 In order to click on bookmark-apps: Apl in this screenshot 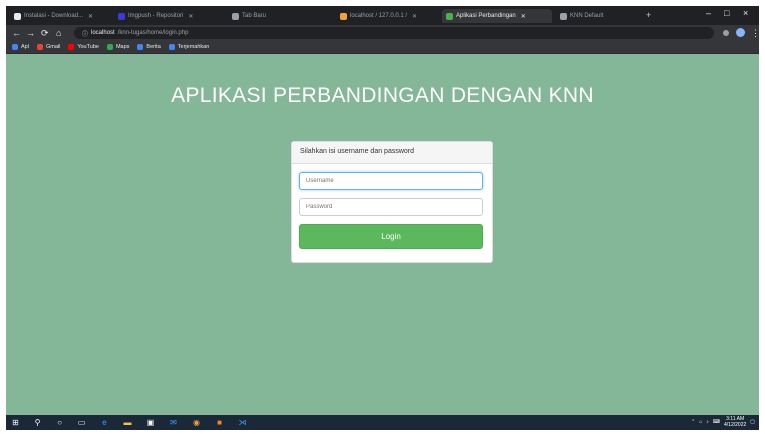, I will do `click(20, 47)`.